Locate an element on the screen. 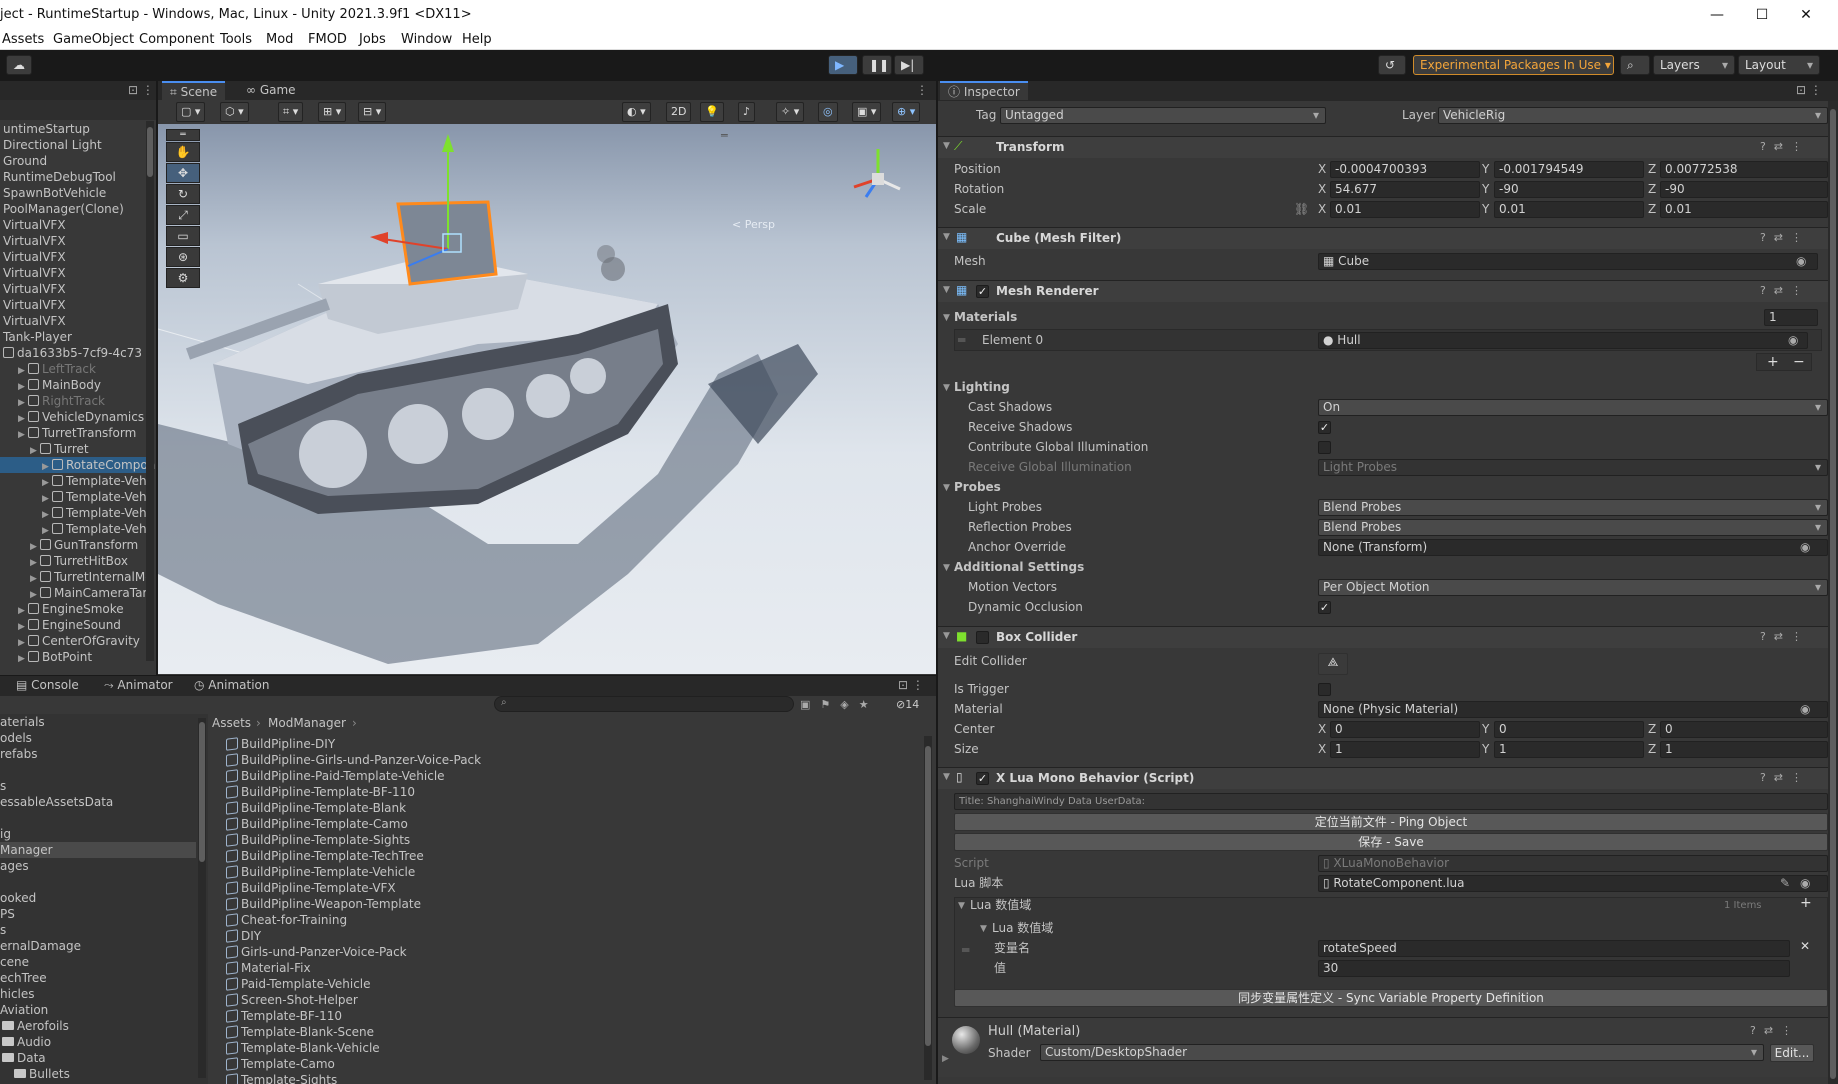 The image size is (1838, 1084). folder-tree-item: s is located at coordinates (98, 786).